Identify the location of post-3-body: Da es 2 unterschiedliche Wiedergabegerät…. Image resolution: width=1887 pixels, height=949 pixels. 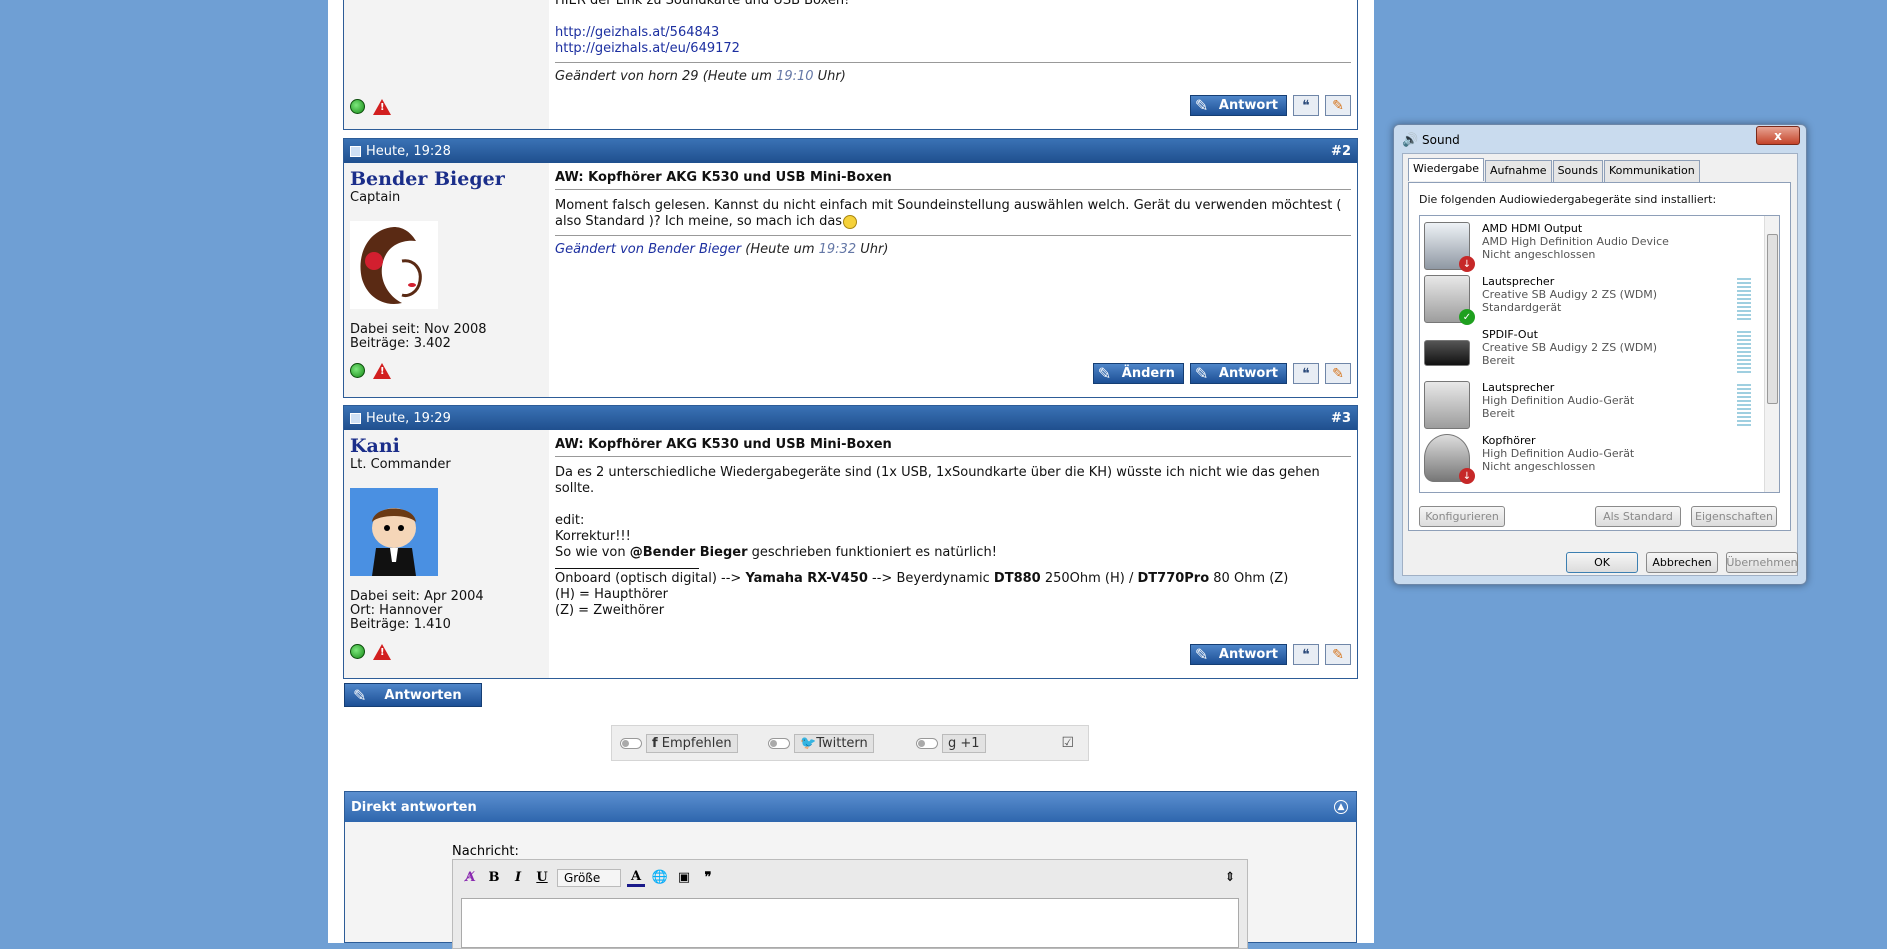
(937, 480).